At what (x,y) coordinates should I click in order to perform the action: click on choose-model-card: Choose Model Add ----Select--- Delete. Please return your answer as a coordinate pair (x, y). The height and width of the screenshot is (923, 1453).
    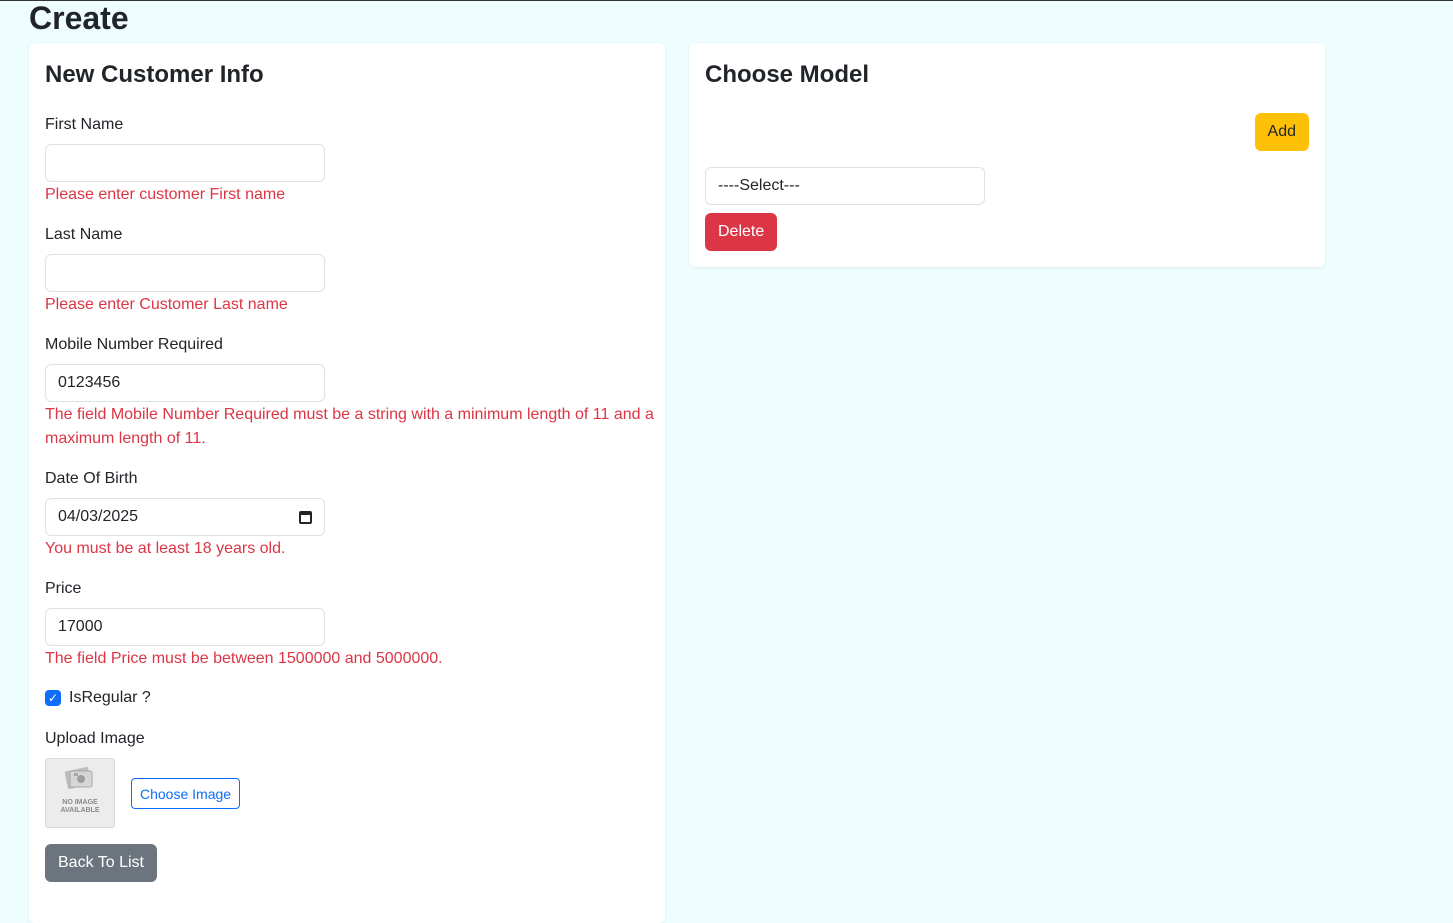
    Looking at the image, I should click on (1007, 155).